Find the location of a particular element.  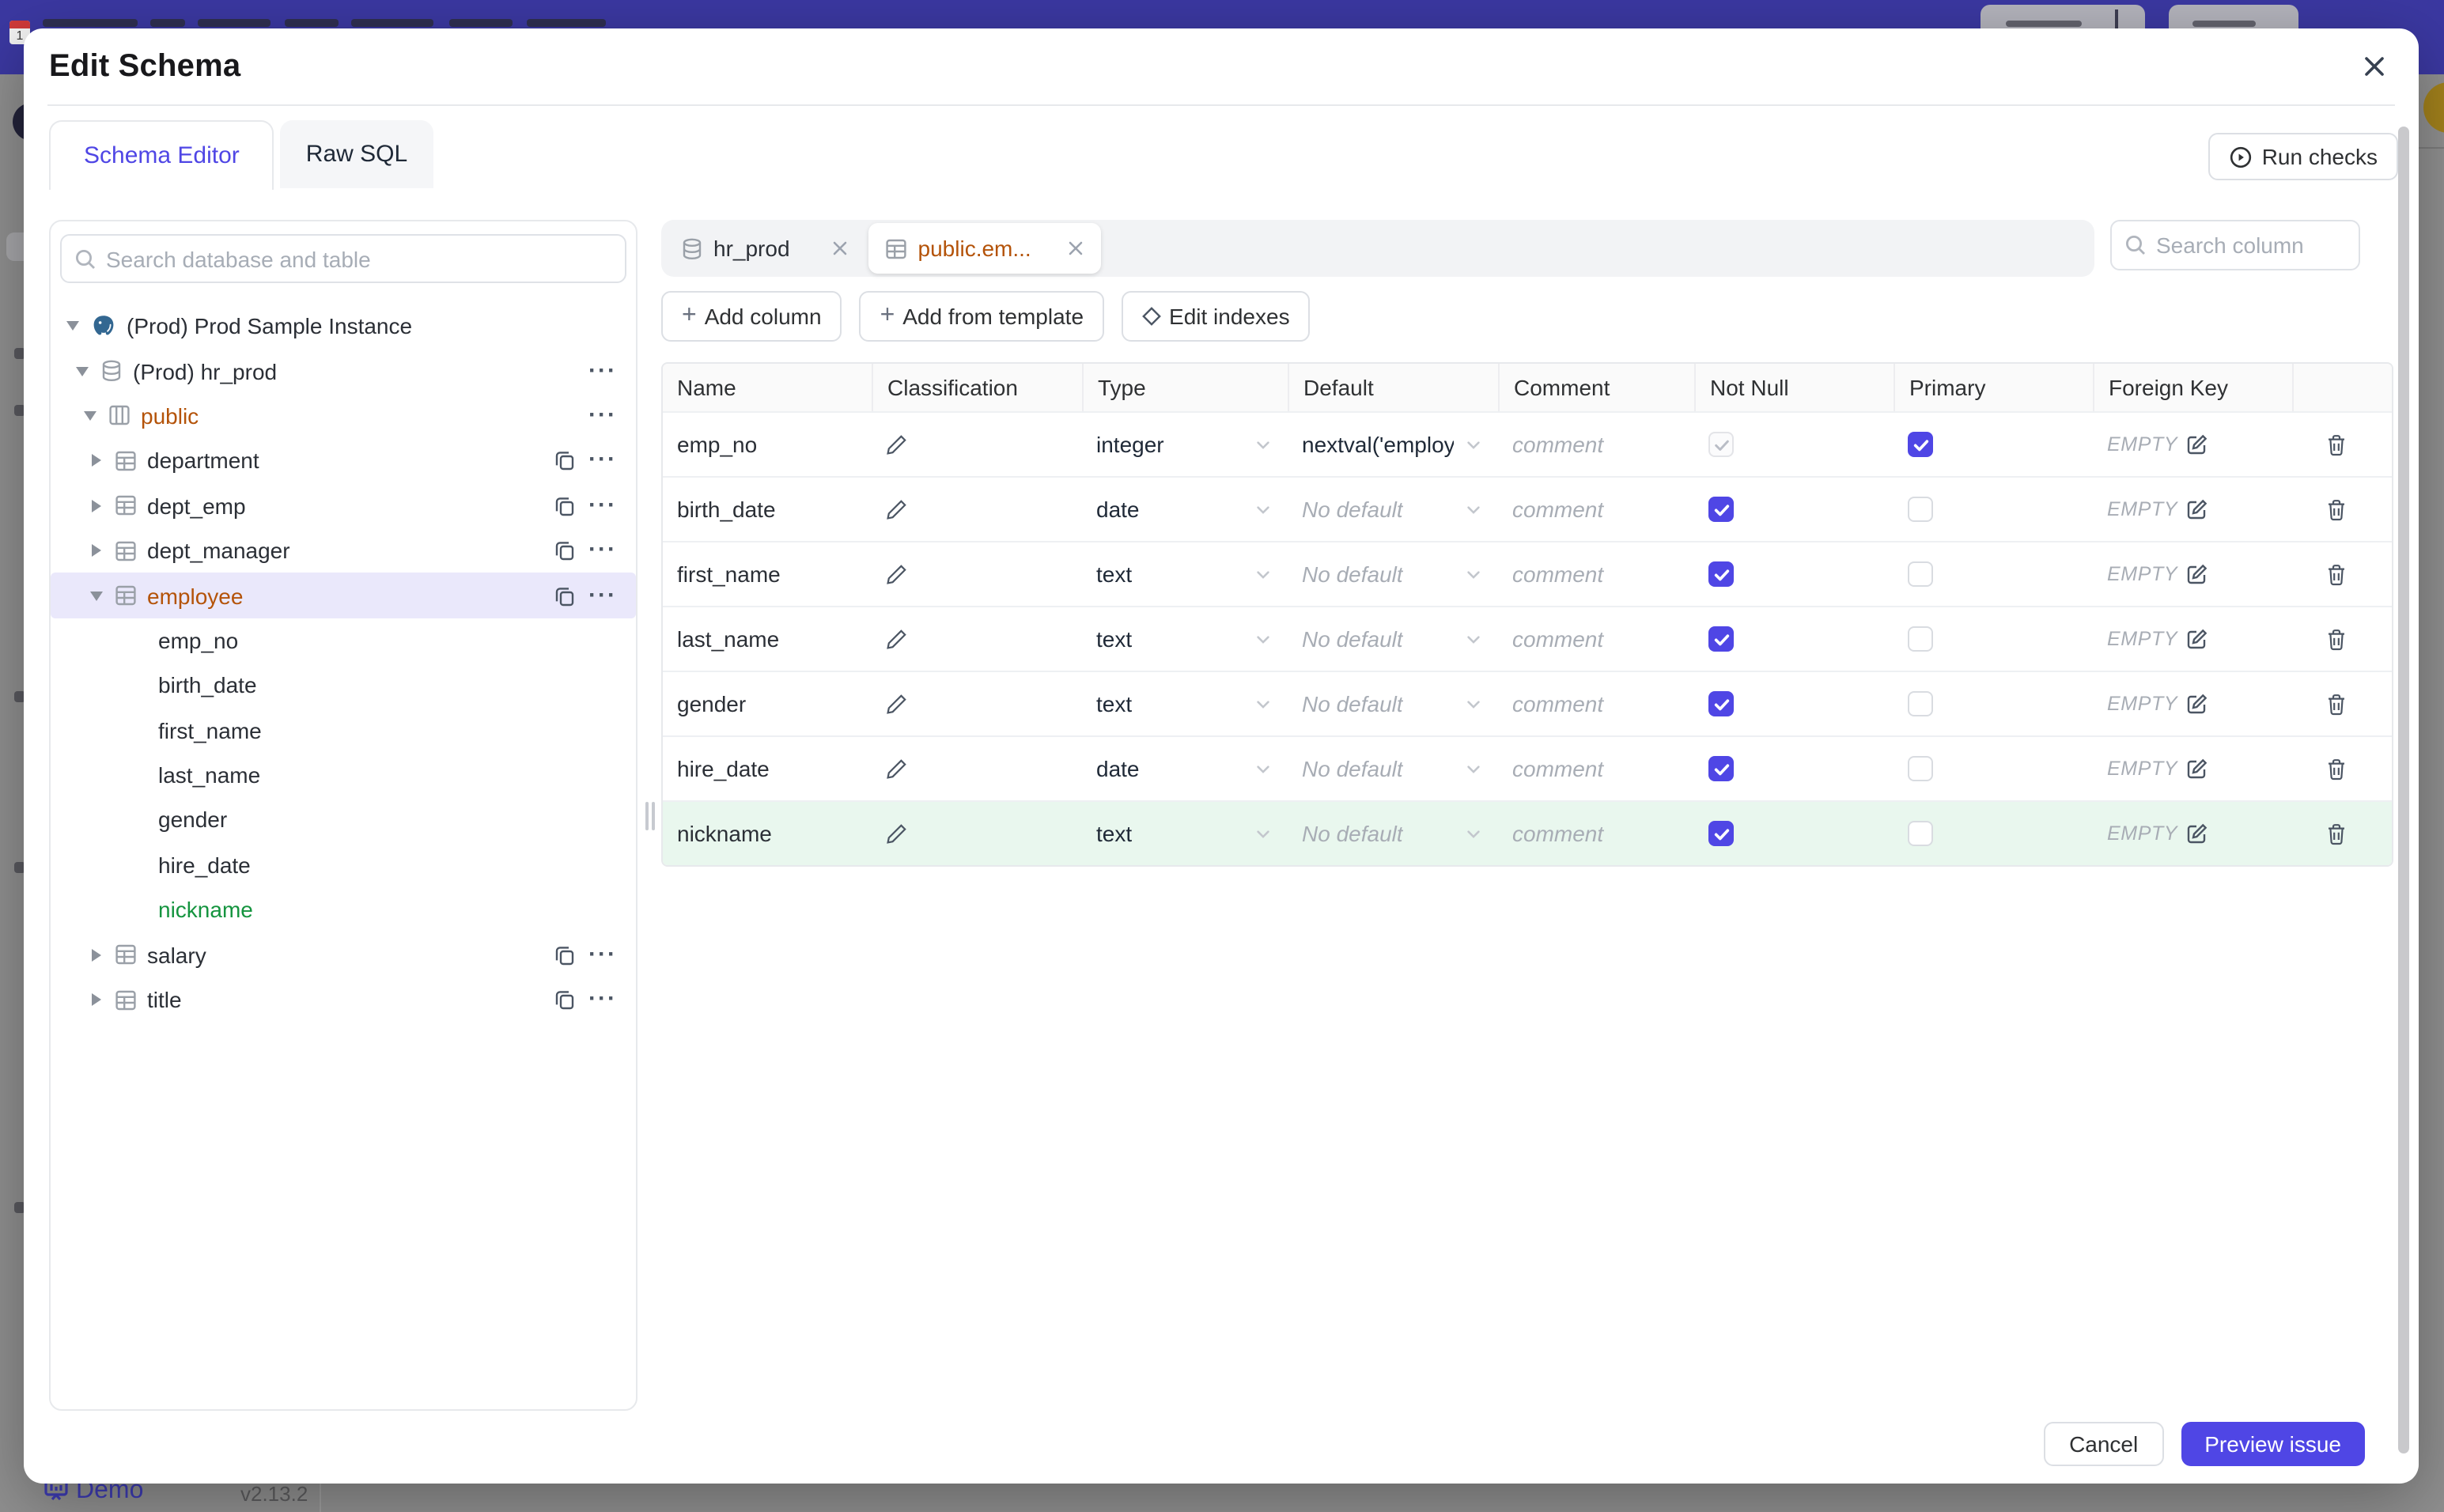

column-name: nickname is located at coordinates (724, 834).